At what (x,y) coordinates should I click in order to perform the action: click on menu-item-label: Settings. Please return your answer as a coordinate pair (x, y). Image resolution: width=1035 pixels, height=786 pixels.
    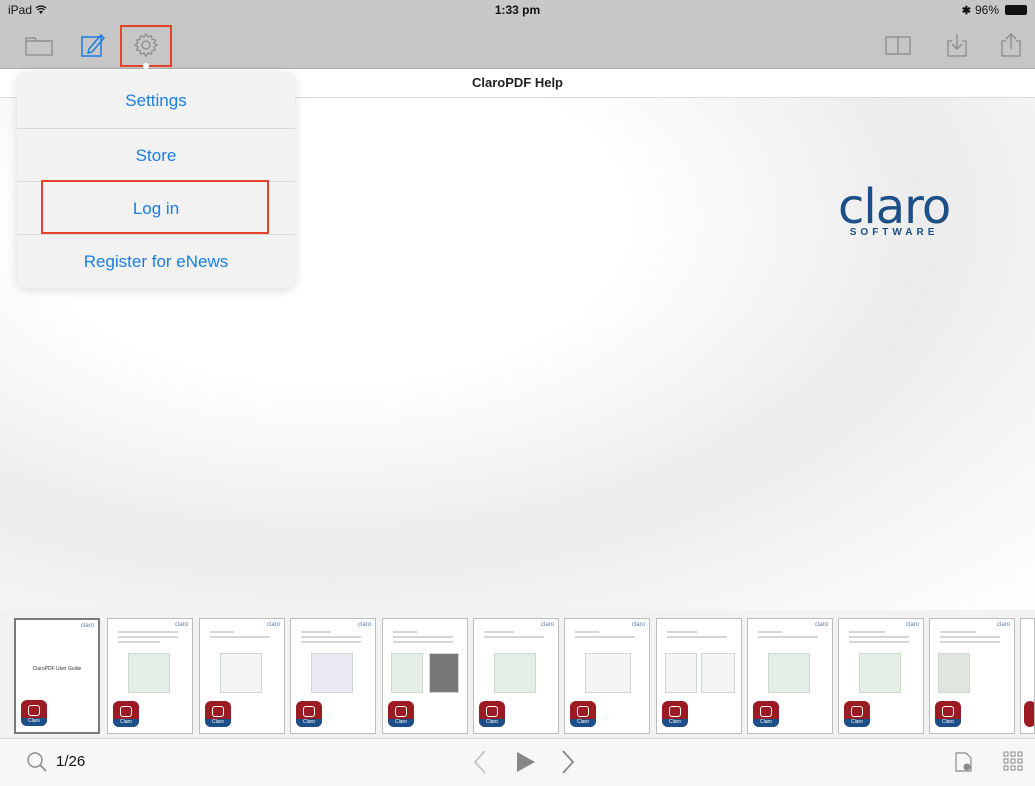
    Looking at the image, I should click on (156, 100).